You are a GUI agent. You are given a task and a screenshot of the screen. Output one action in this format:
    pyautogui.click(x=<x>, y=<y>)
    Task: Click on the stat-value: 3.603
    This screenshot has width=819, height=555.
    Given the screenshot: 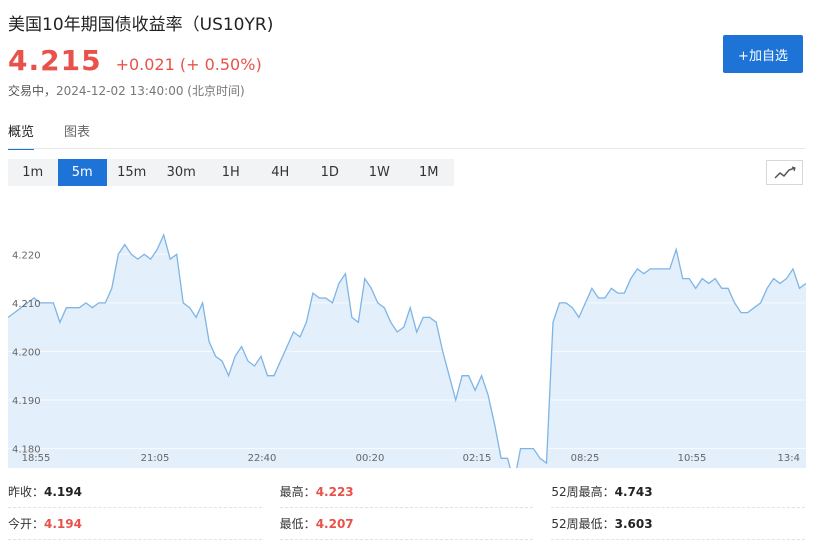 What is the action you would take?
    pyautogui.click(x=633, y=523)
    